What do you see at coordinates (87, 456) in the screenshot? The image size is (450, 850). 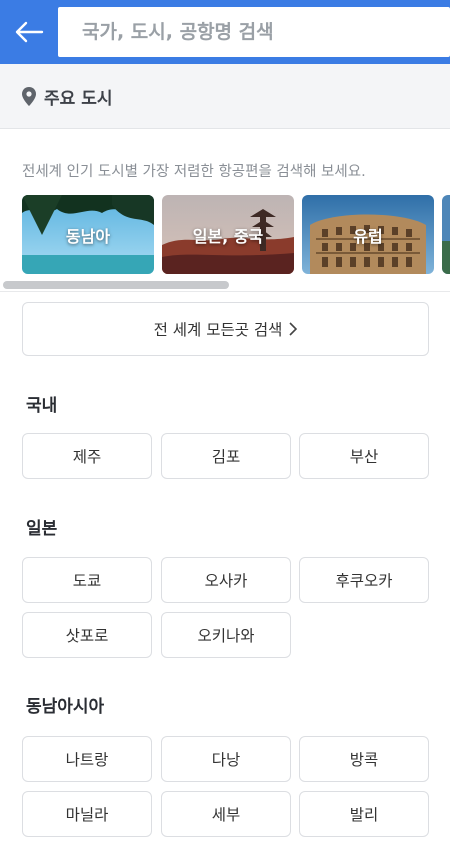 I see `city-button: 제주` at bounding box center [87, 456].